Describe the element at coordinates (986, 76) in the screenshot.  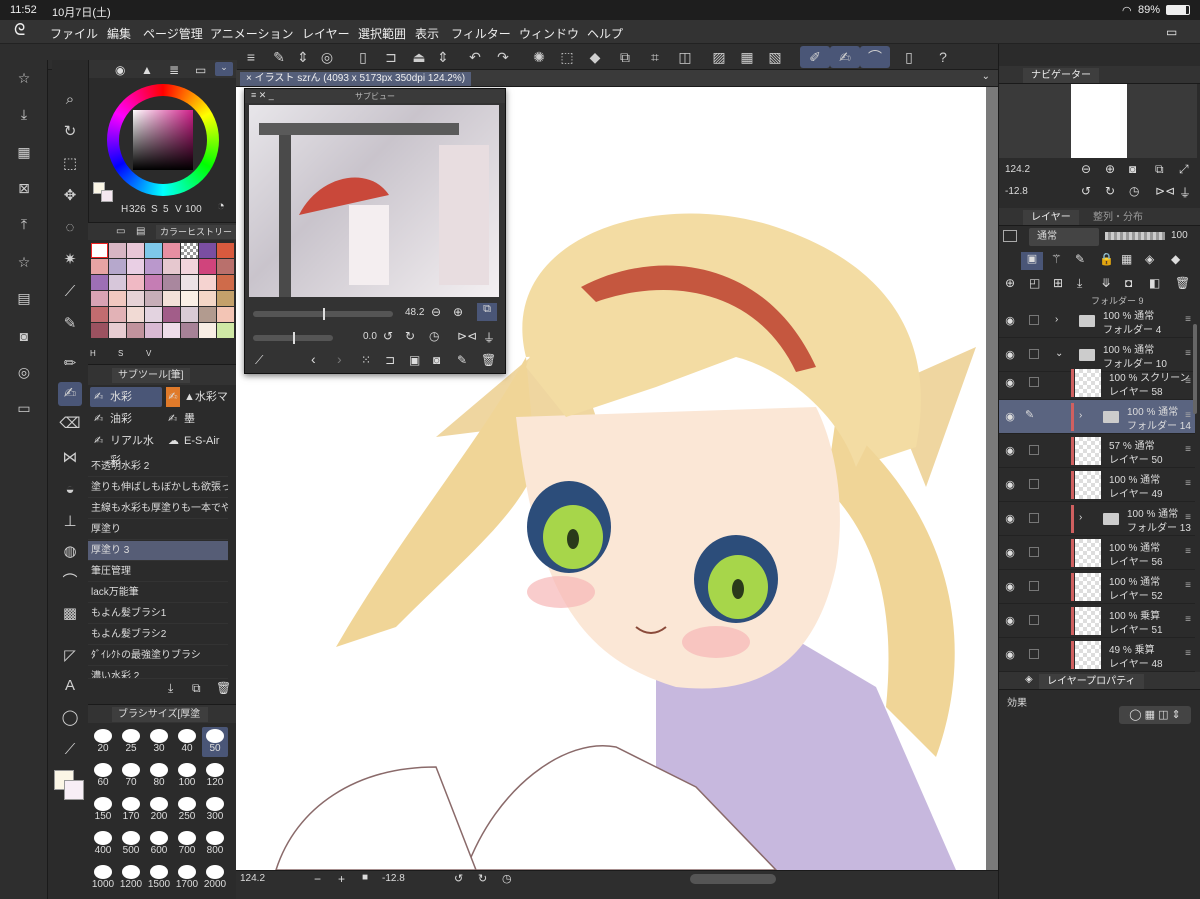
I see `tab-dropdown-icon: ⌄` at that location.